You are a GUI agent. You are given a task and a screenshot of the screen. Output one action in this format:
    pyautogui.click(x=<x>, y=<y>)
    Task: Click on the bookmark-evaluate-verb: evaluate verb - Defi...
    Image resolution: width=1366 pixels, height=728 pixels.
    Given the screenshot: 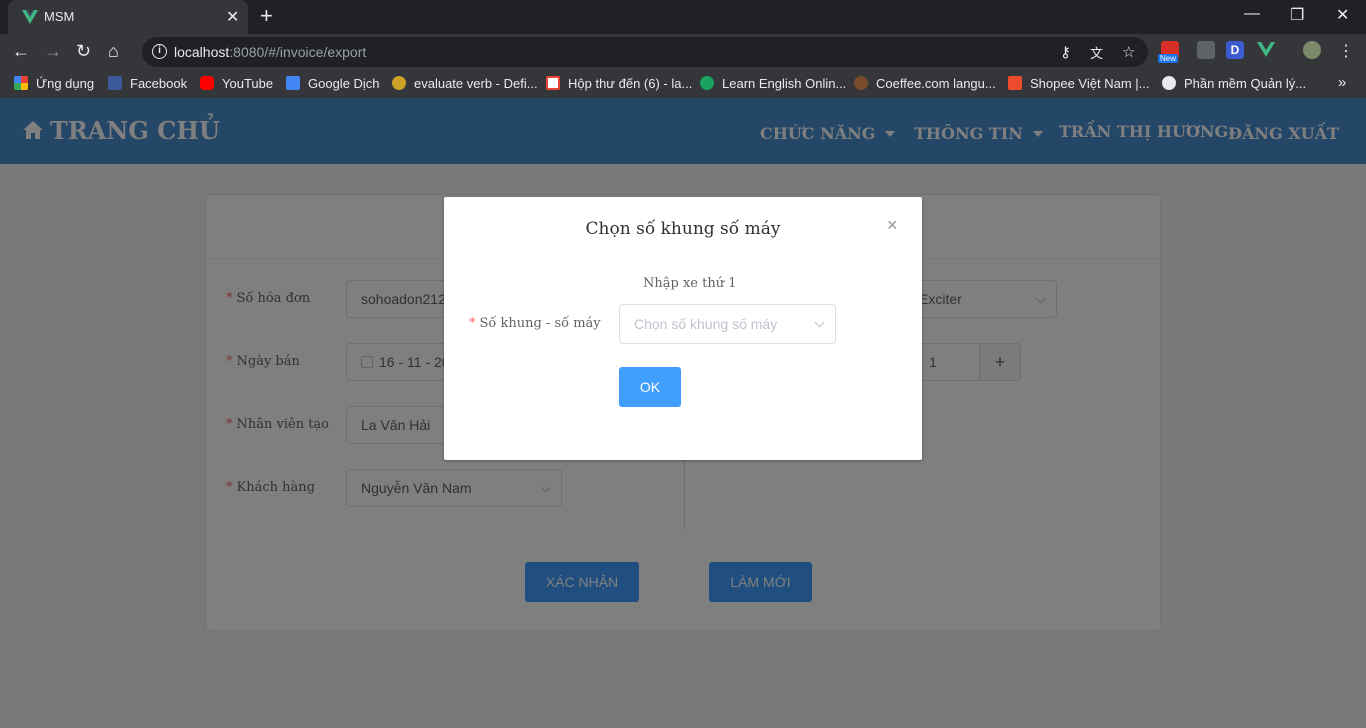 What is the action you would take?
    pyautogui.click(x=465, y=83)
    